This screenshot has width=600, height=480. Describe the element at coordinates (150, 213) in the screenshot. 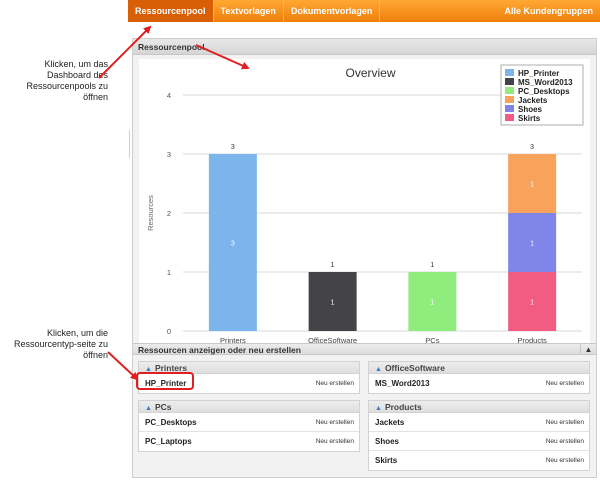

I see `y-axis-label: Resources` at that location.